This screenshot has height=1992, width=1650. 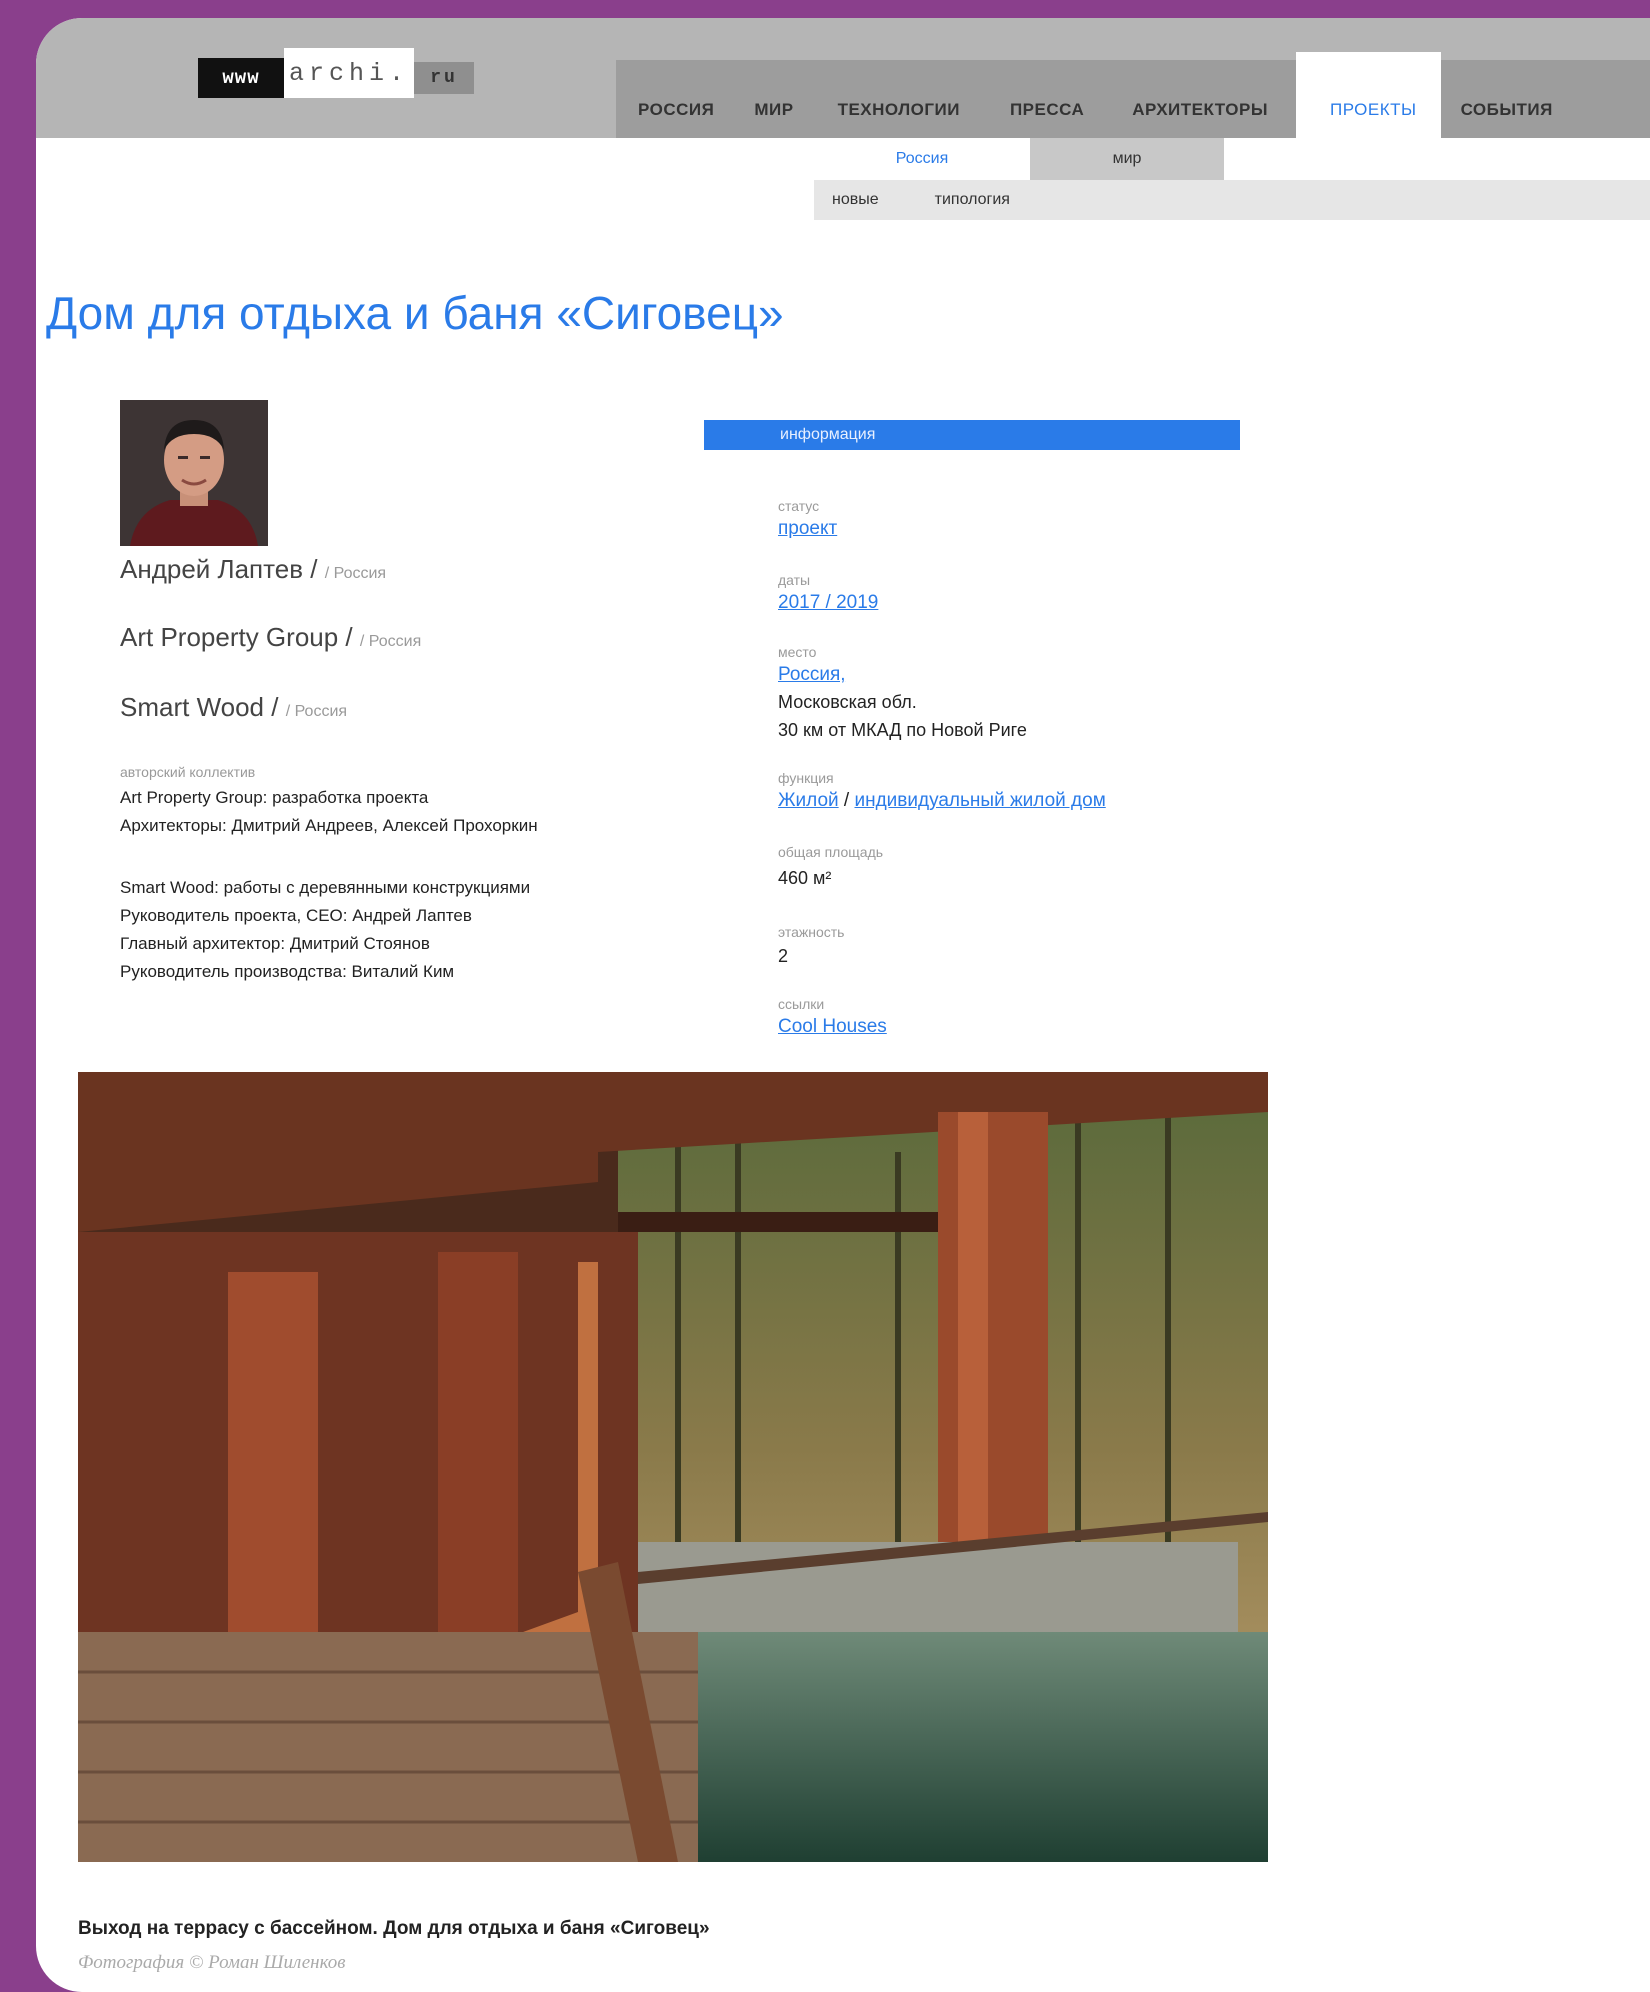 What do you see at coordinates (188, 772) in the screenshot?
I see `team-label: авторский коллектив` at bounding box center [188, 772].